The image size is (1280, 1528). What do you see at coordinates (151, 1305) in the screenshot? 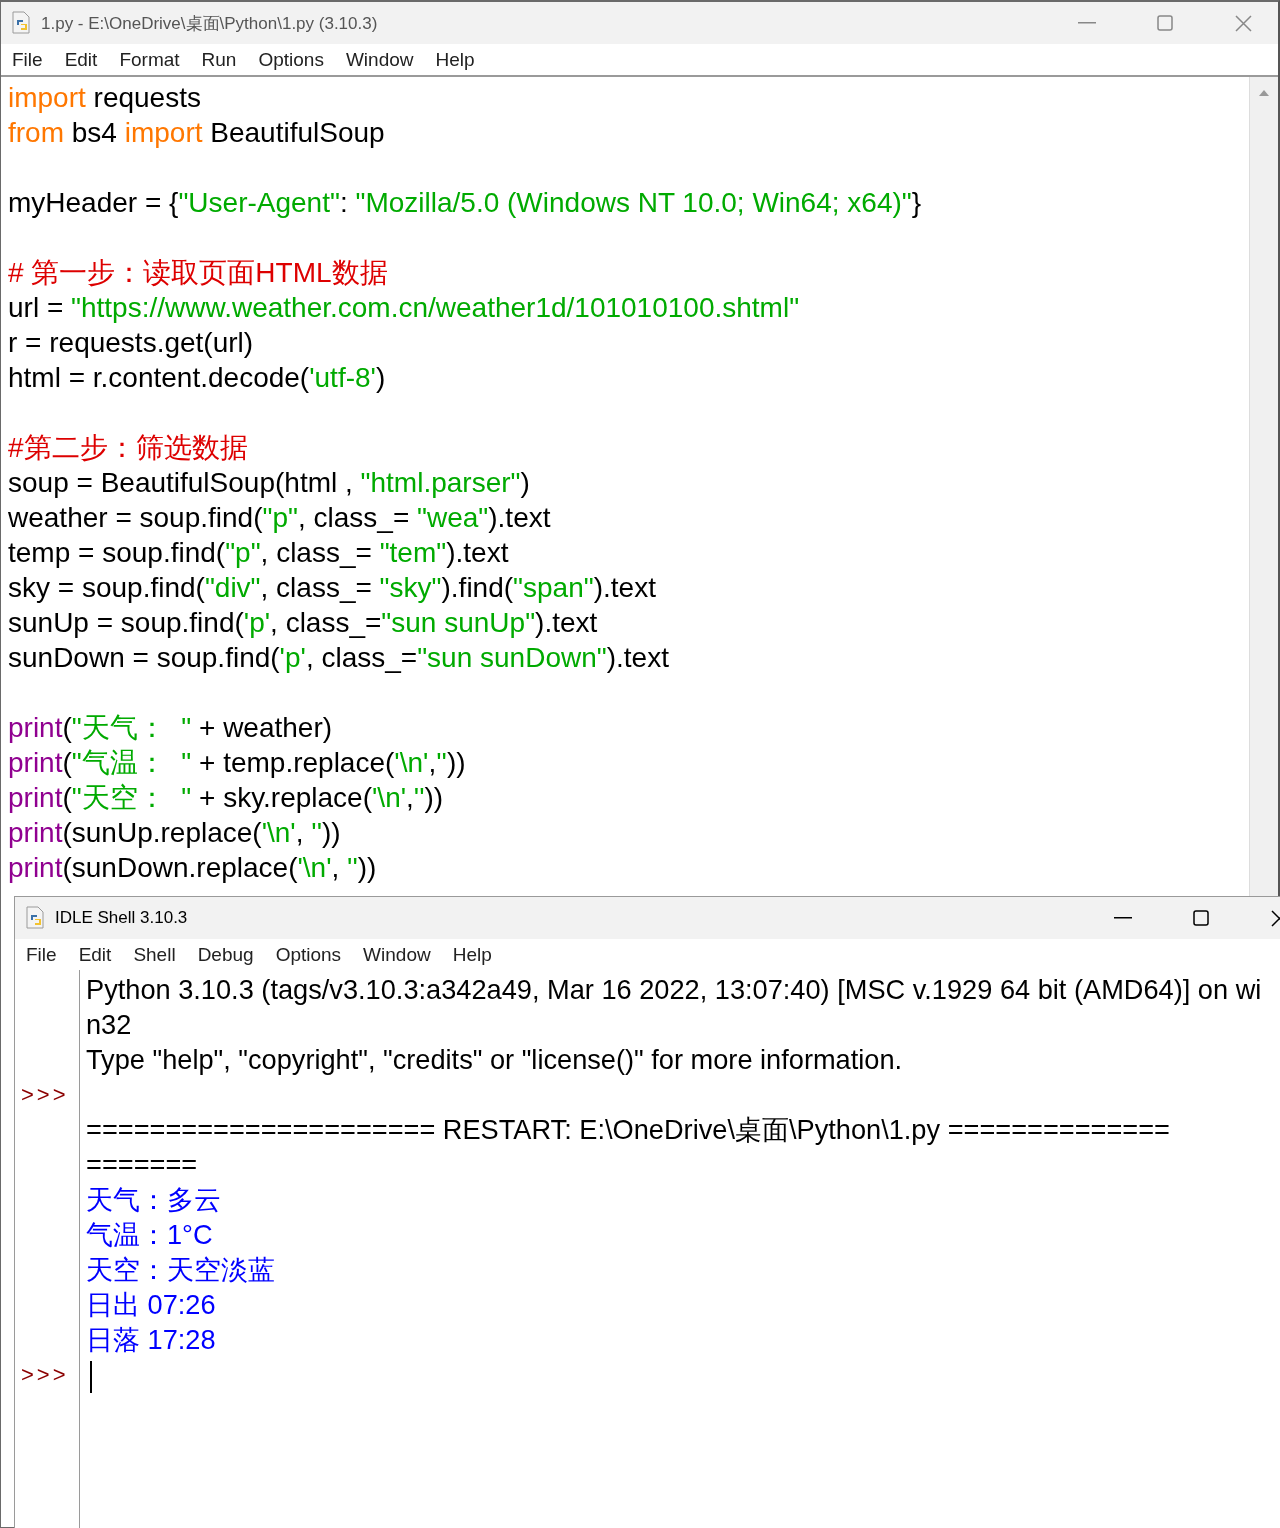
I see `output-line: 日出 07:26` at bounding box center [151, 1305].